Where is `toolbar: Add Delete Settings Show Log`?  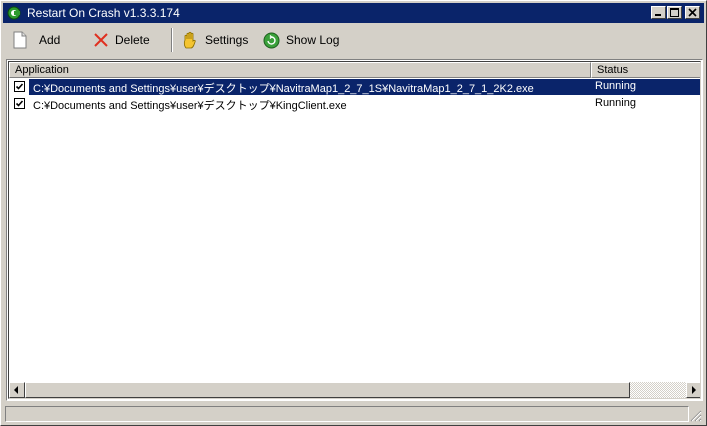 toolbar: Add Delete Settings Show Log is located at coordinates (353, 41).